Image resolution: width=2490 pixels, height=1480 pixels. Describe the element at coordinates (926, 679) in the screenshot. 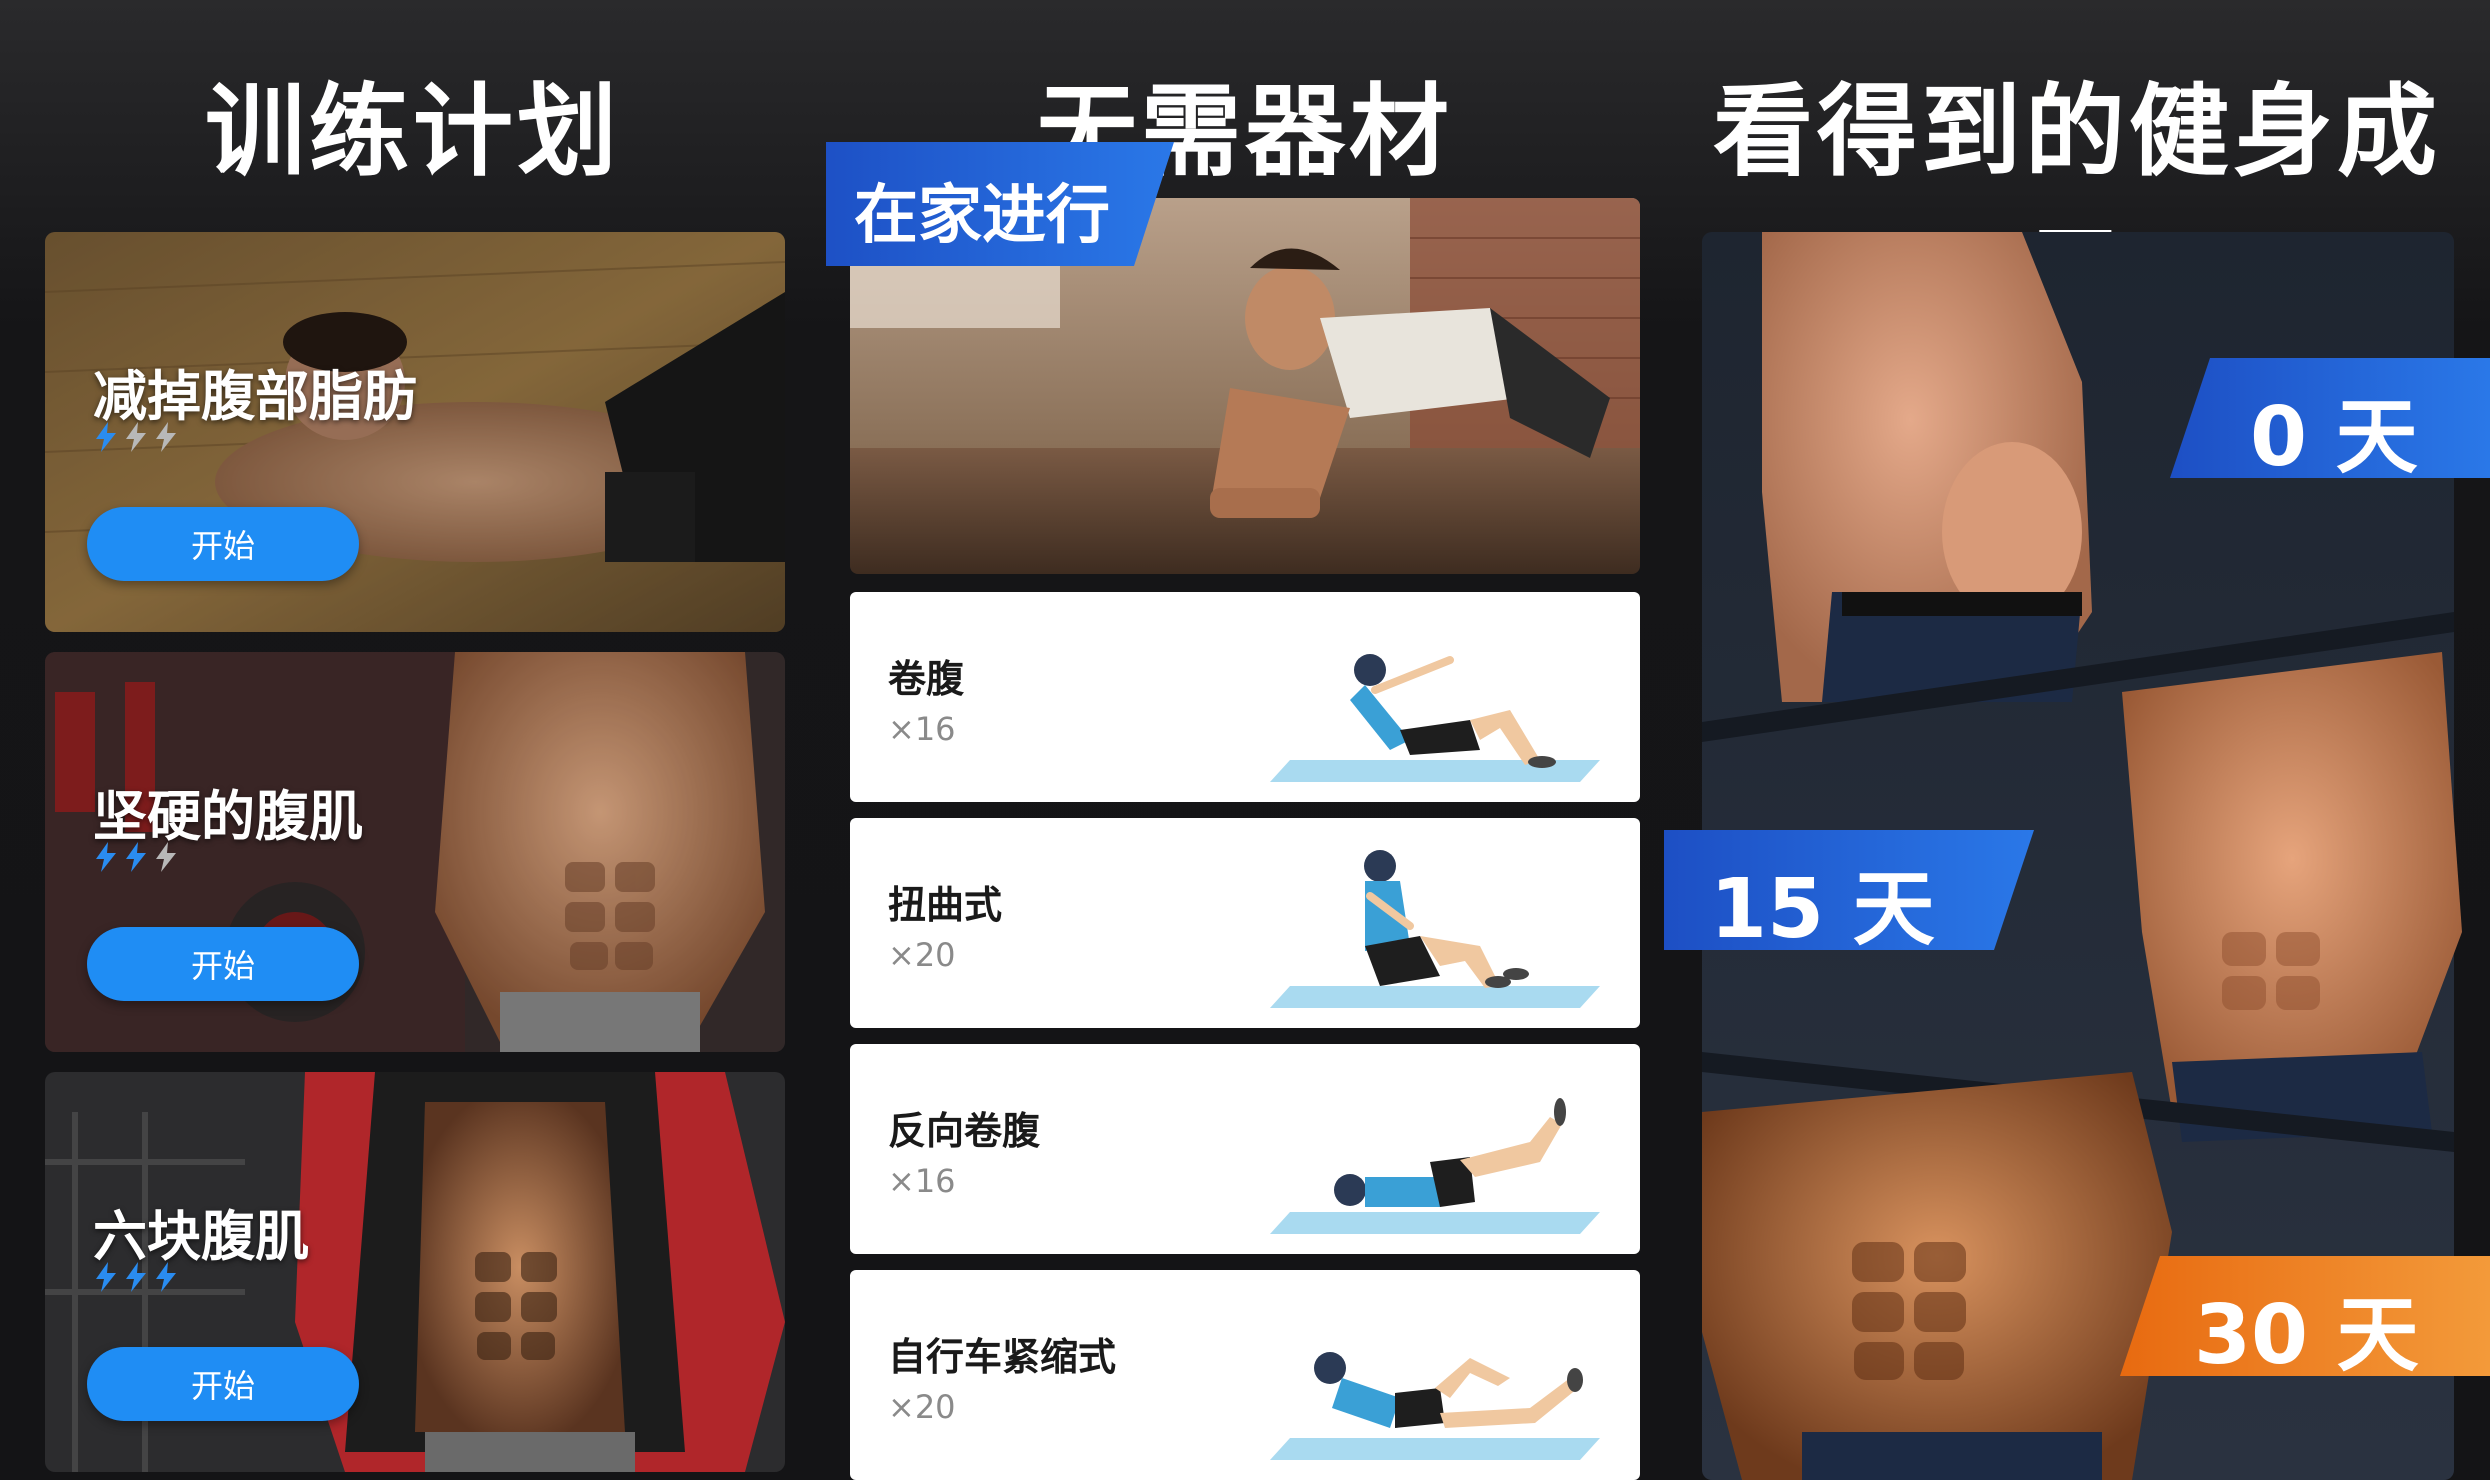

I see `exercise-name: 卷腹` at that location.